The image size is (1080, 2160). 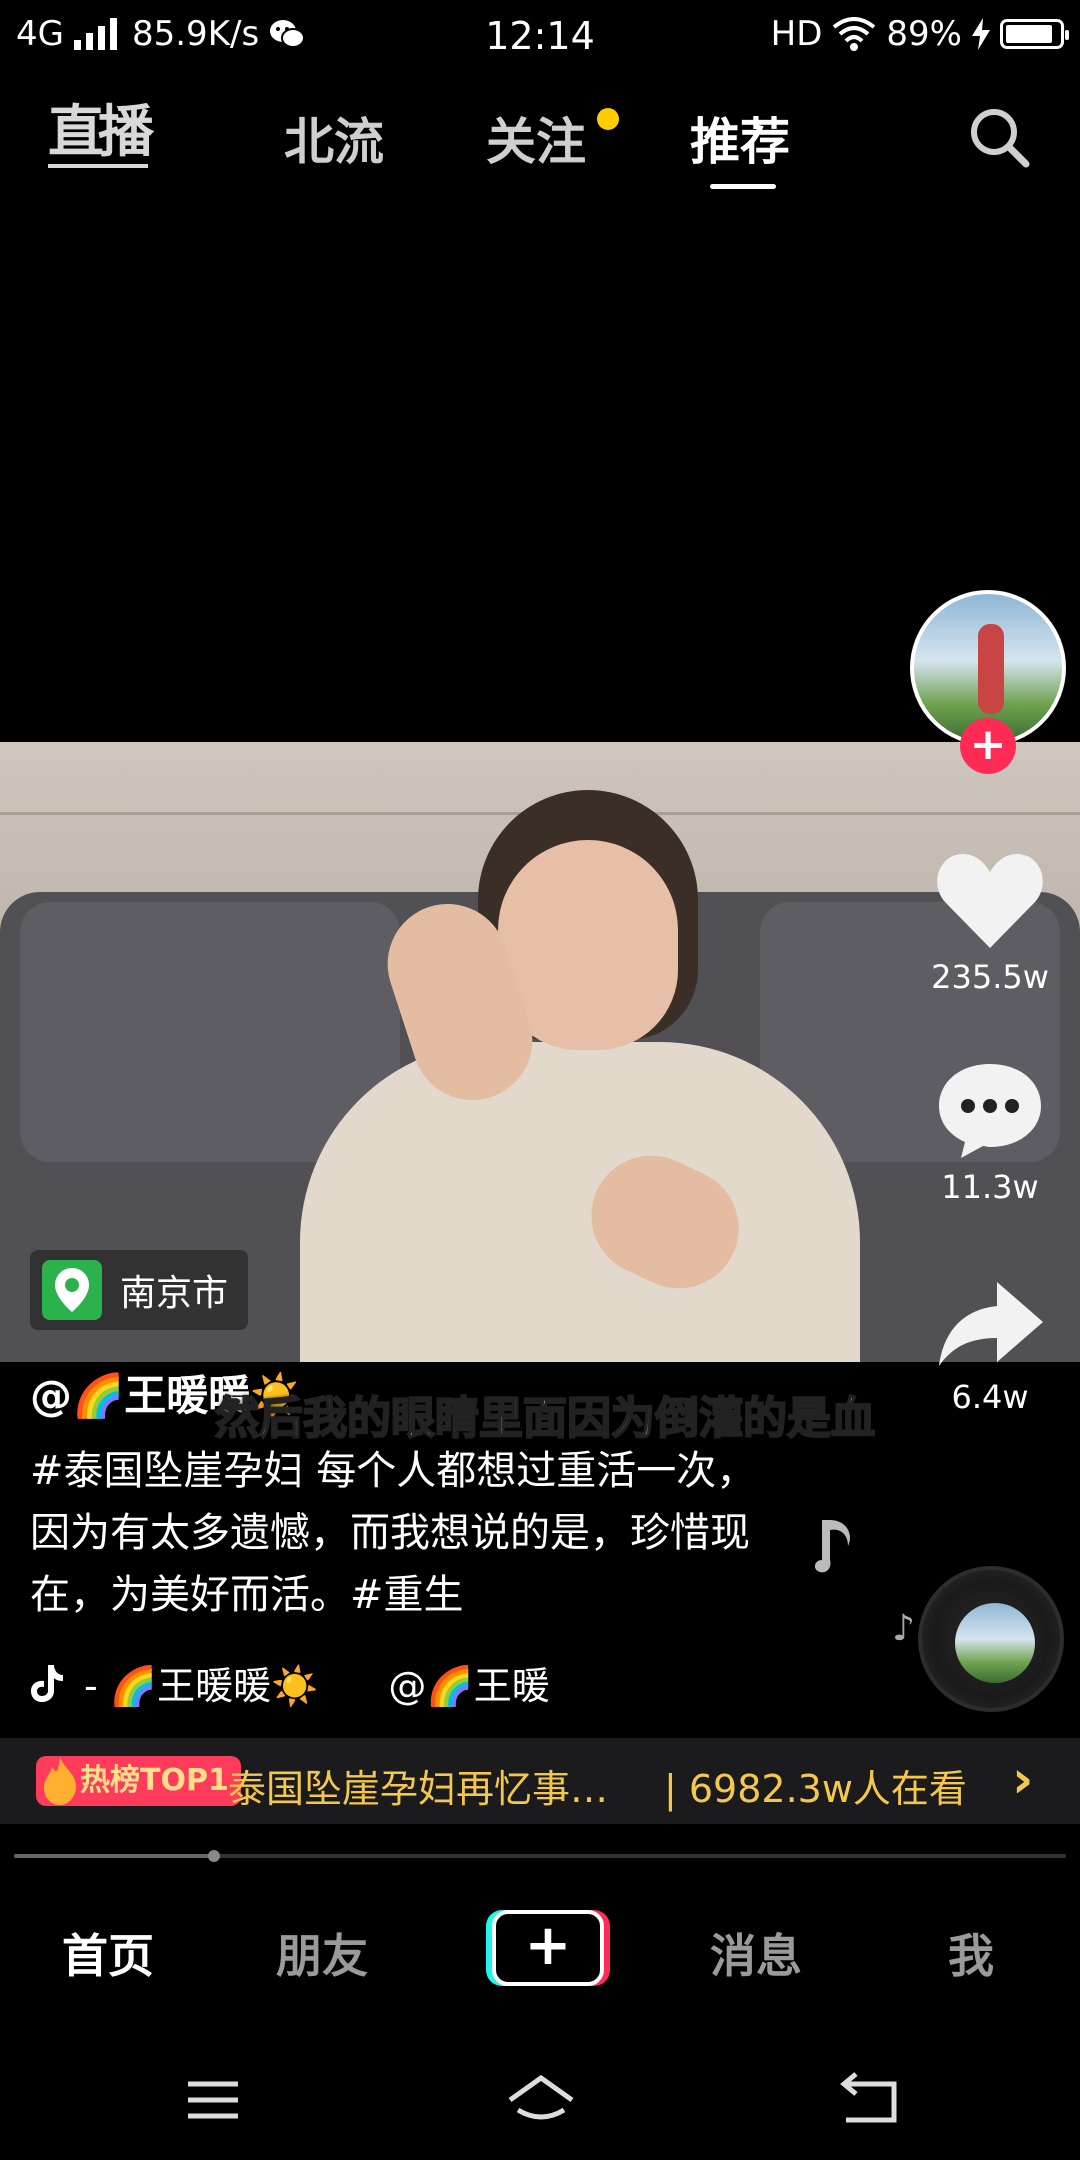 What do you see at coordinates (869, 2100) in the screenshot?
I see `back-icon` at bounding box center [869, 2100].